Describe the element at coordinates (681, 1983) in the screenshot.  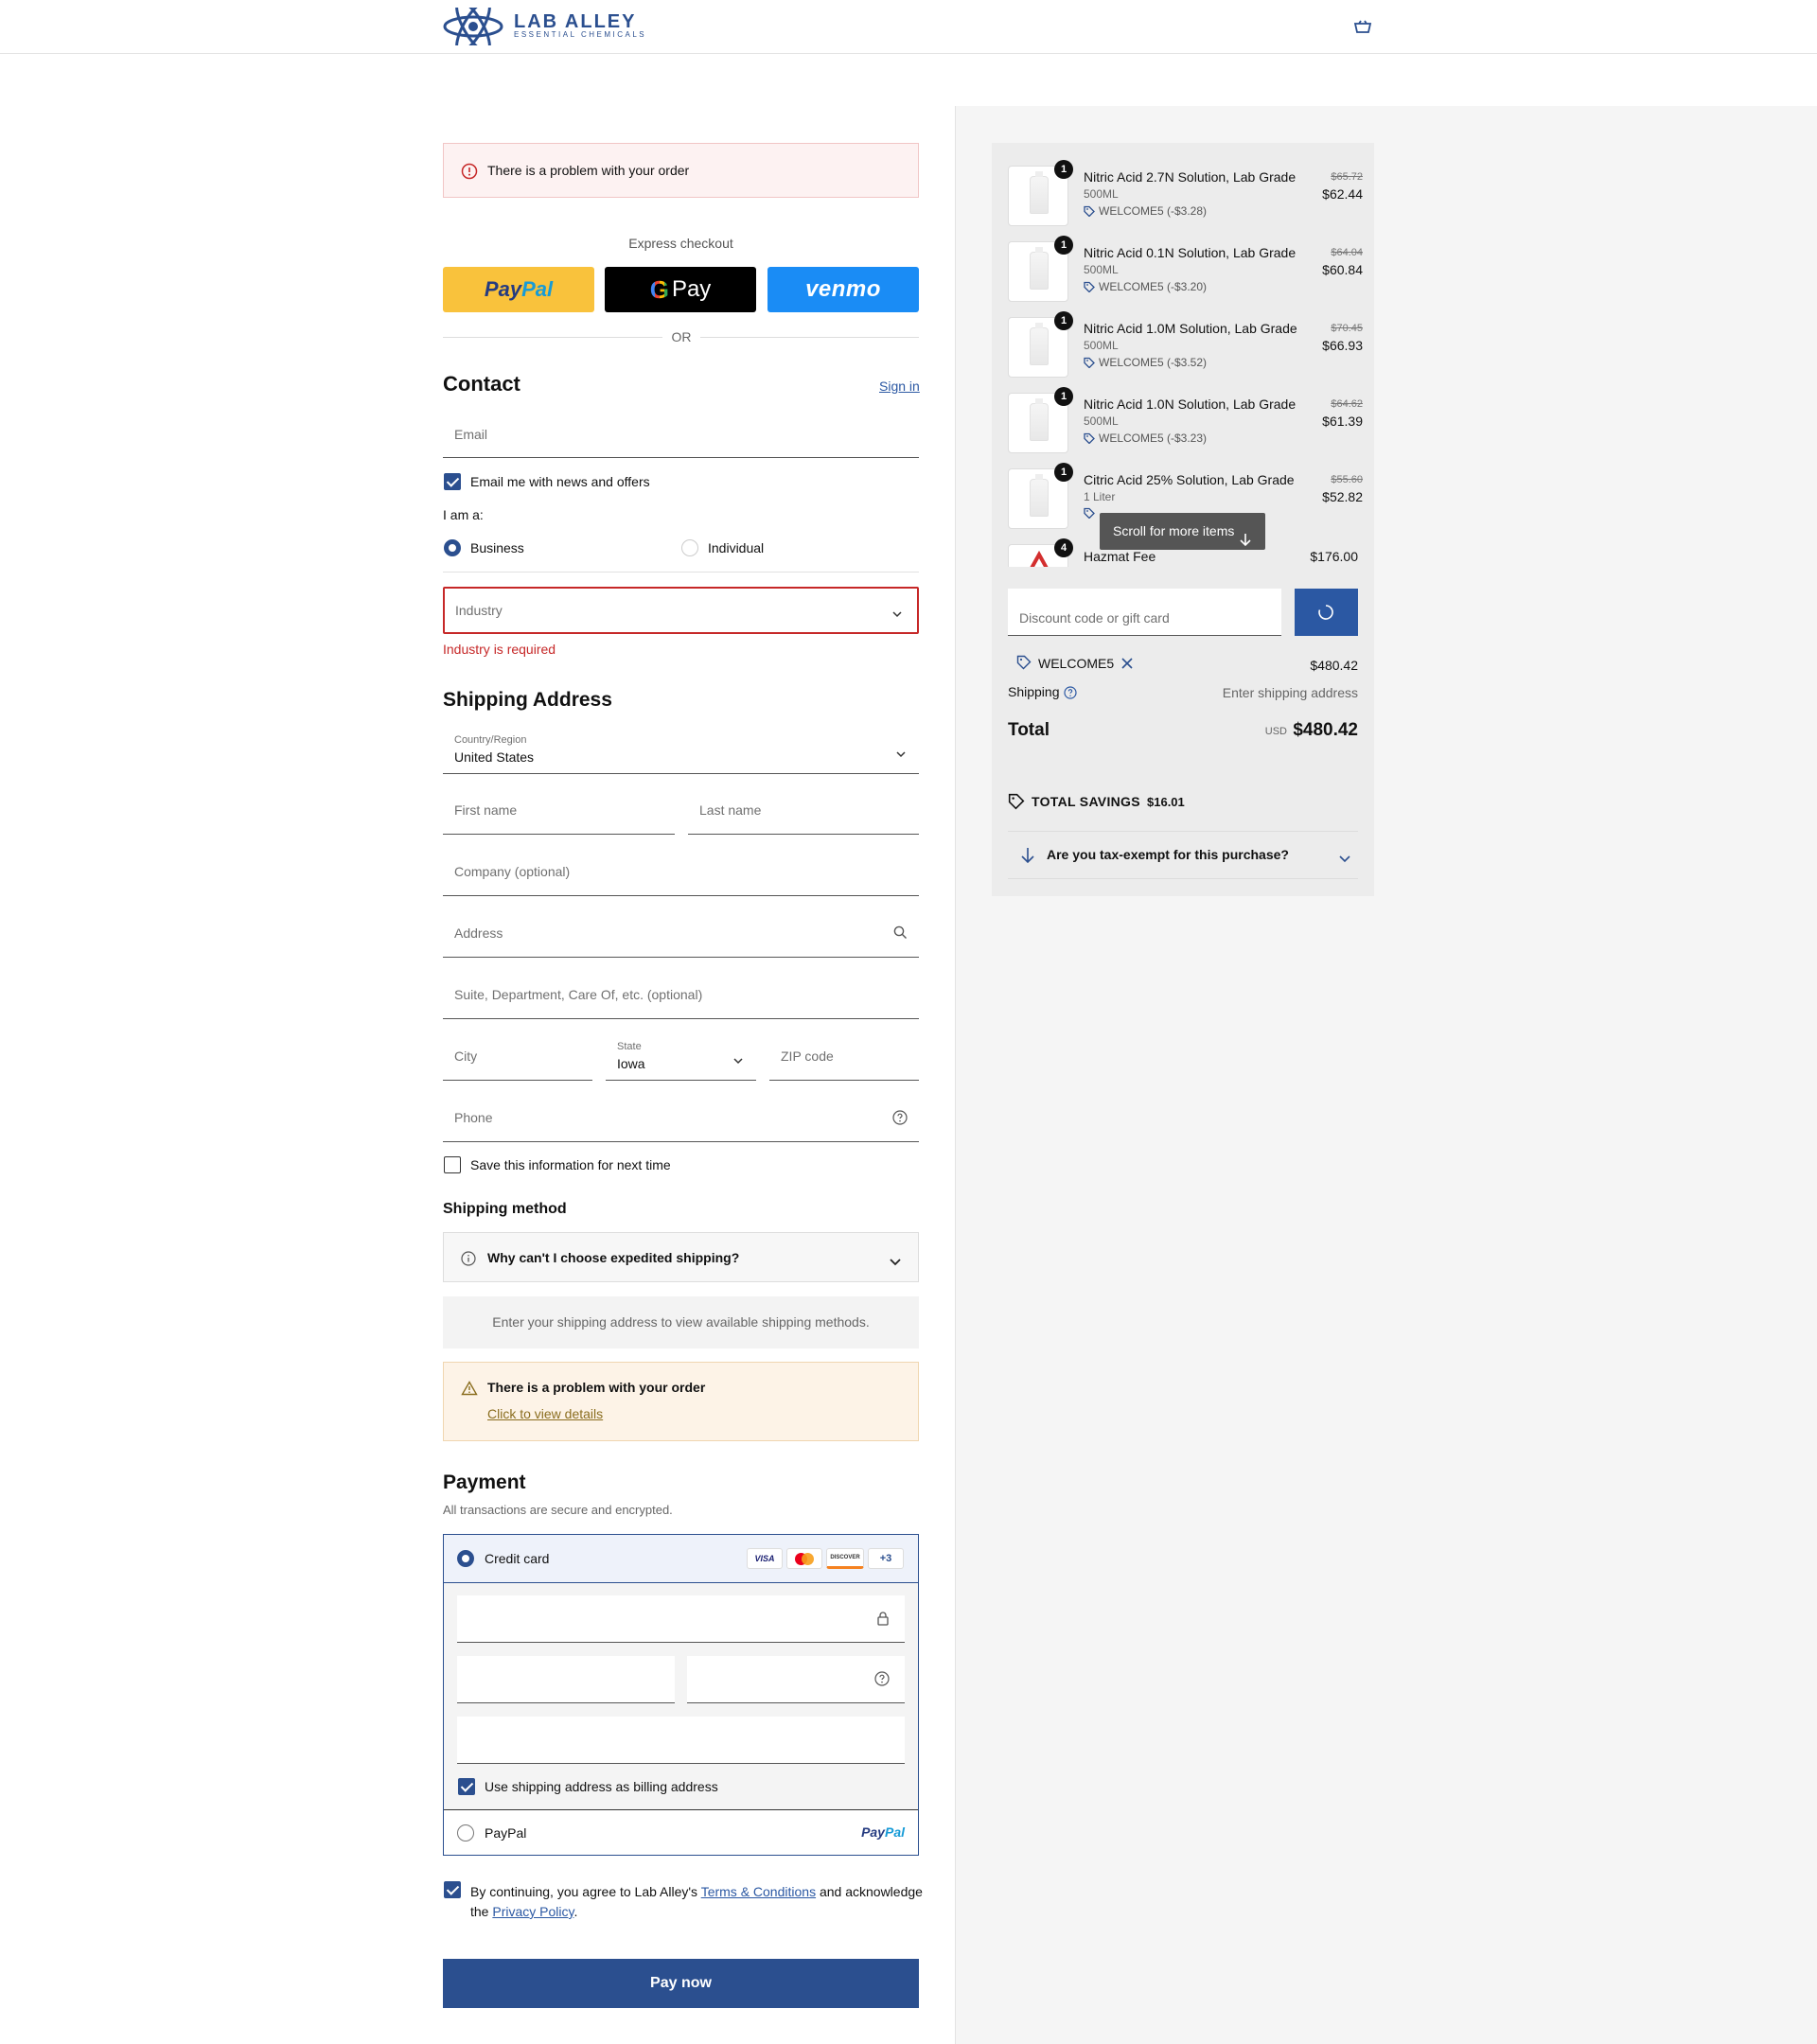
I see `pay-now-button: Pay now` at that location.